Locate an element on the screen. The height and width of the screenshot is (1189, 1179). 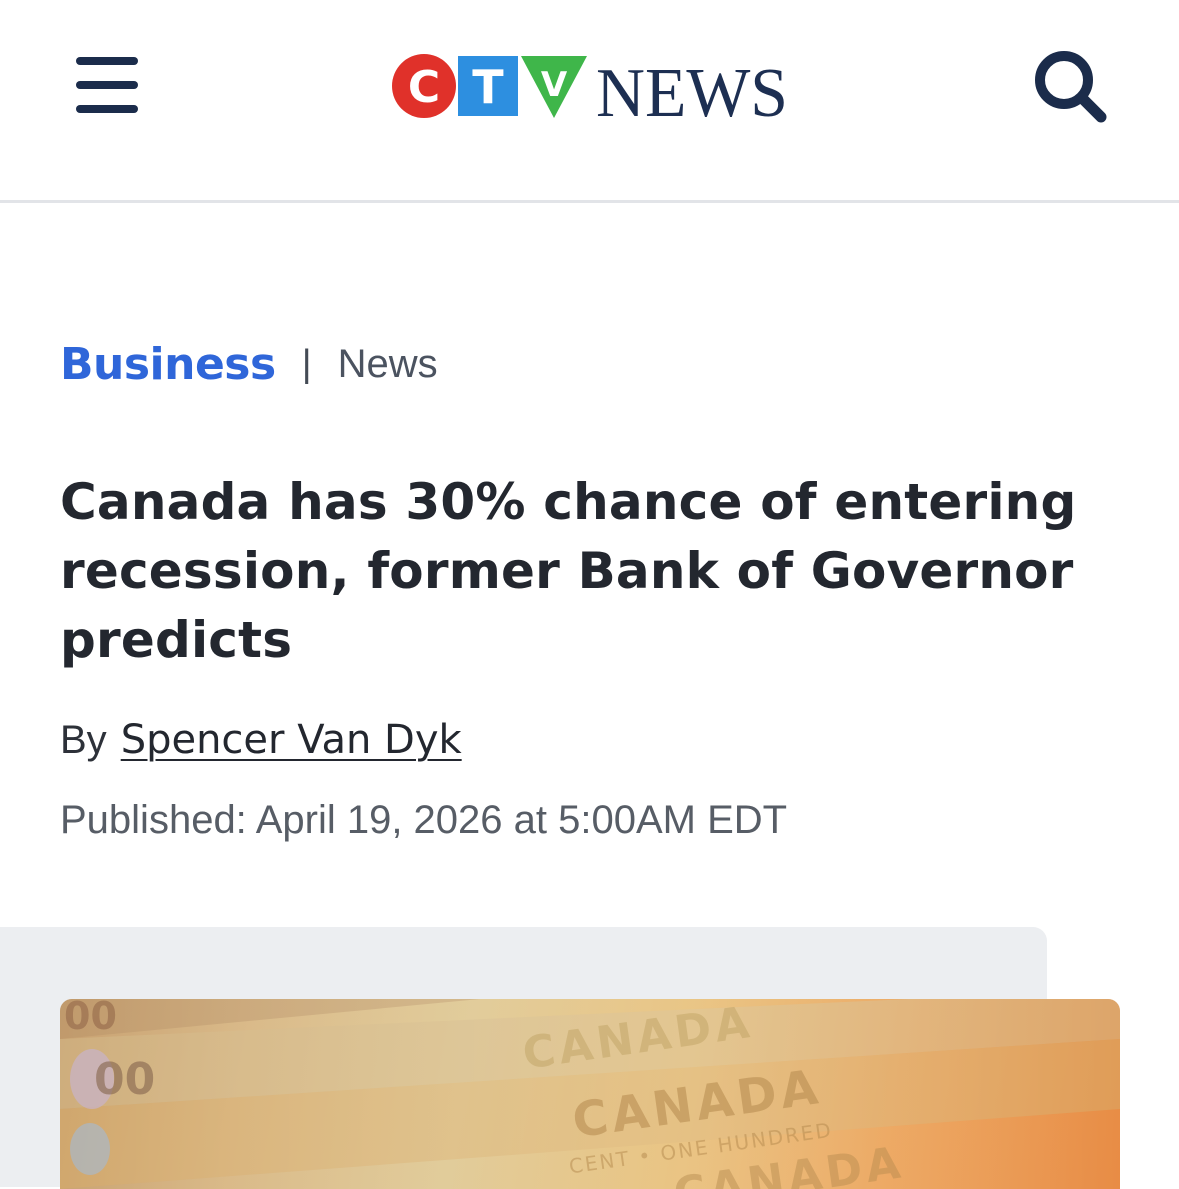
byline: By Spencer Van Dyk is located at coordinates (261, 740).